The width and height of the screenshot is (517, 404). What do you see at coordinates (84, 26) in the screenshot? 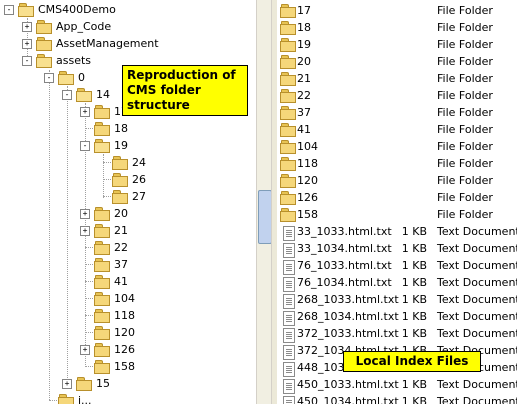
I see `tree-item-label: App_Code` at bounding box center [84, 26].